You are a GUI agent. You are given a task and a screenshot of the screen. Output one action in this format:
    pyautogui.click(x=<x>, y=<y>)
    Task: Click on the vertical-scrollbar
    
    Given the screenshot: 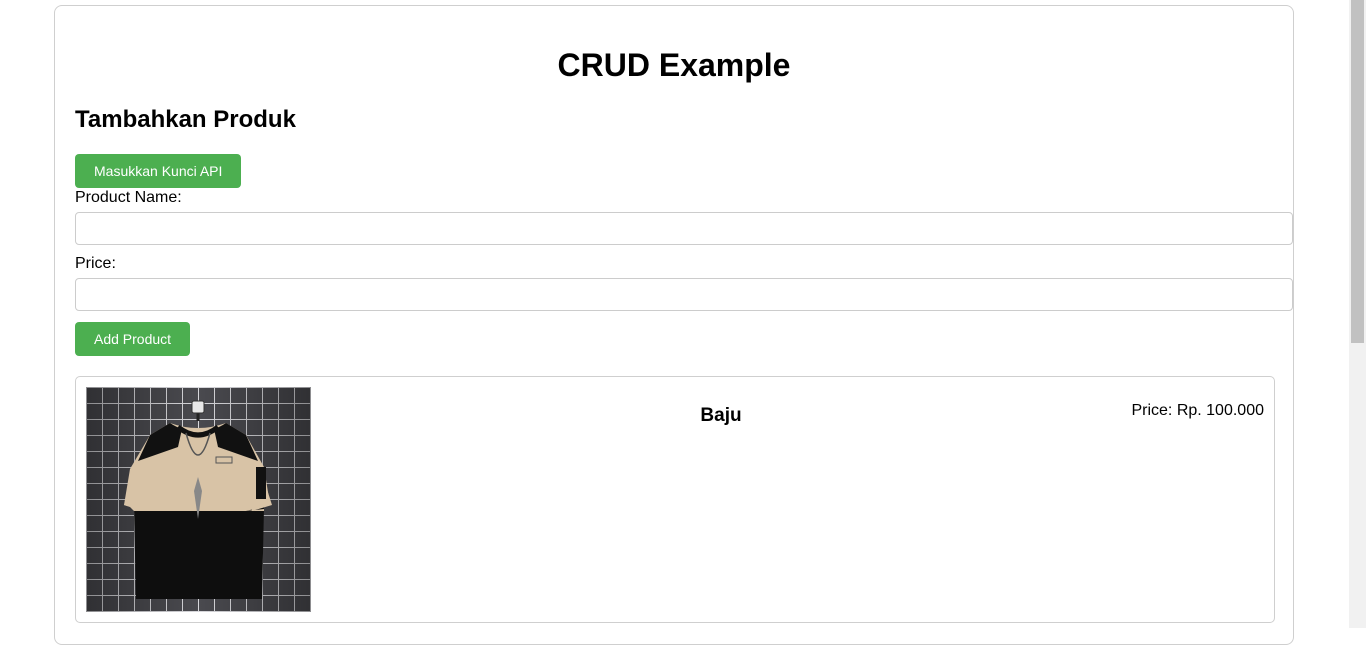 What is the action you would take?
    pyautogui.click(x=1357, y=314)
    